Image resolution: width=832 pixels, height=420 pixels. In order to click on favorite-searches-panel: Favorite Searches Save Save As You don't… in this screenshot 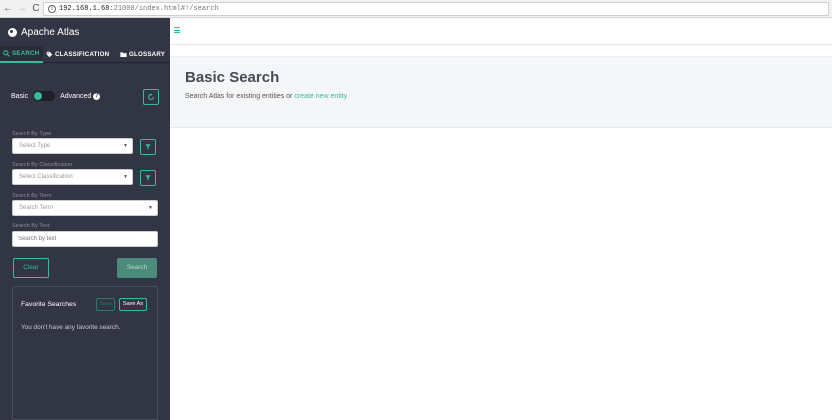, I will do `click(85, 353)`.